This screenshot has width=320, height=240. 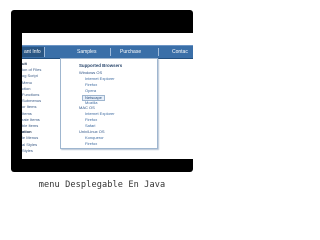 I want to click on menu-item-info: ant Info, so click(x=33, y=52).